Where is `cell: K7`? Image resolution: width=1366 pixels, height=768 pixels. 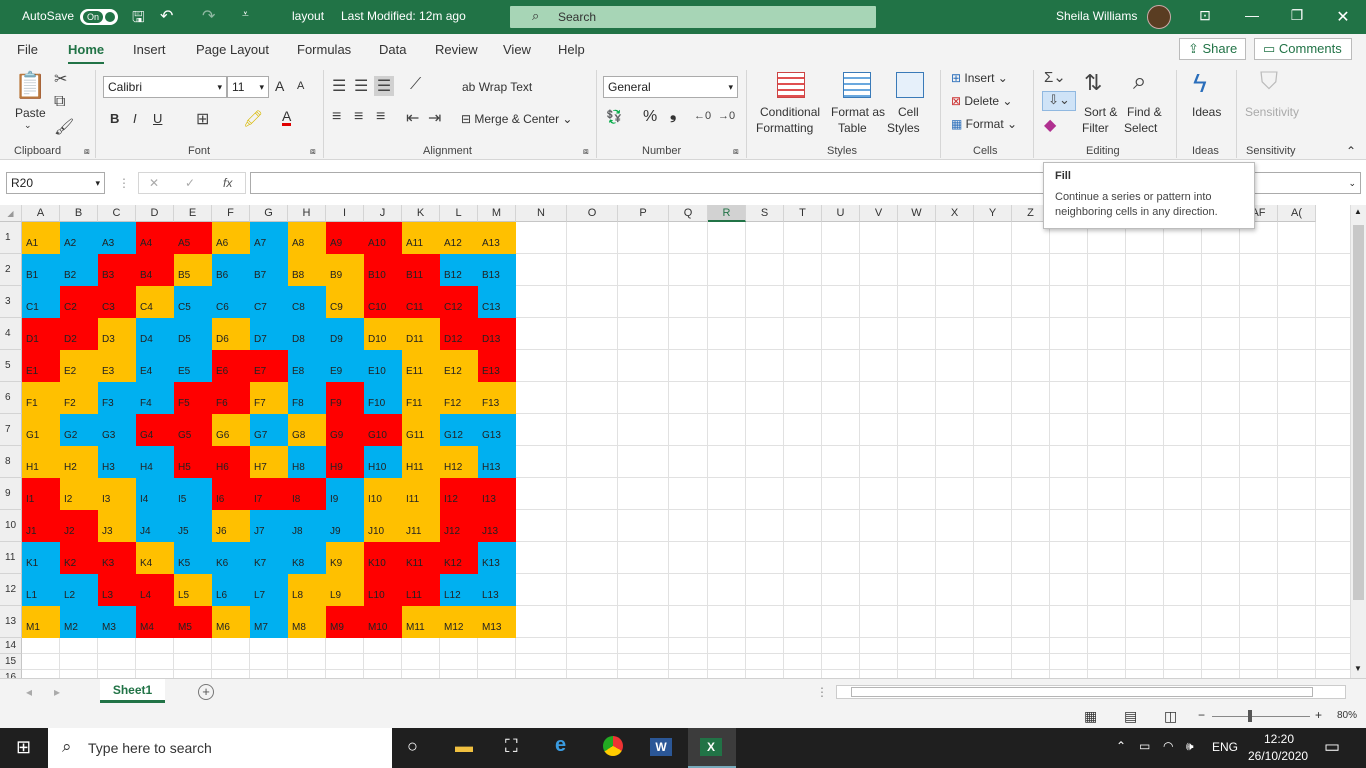 cell: K7 is located at coordinates (269, 558).